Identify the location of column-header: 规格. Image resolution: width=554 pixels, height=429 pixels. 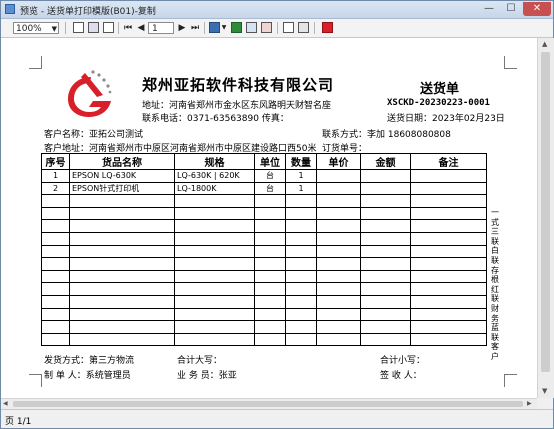
(214, 161).